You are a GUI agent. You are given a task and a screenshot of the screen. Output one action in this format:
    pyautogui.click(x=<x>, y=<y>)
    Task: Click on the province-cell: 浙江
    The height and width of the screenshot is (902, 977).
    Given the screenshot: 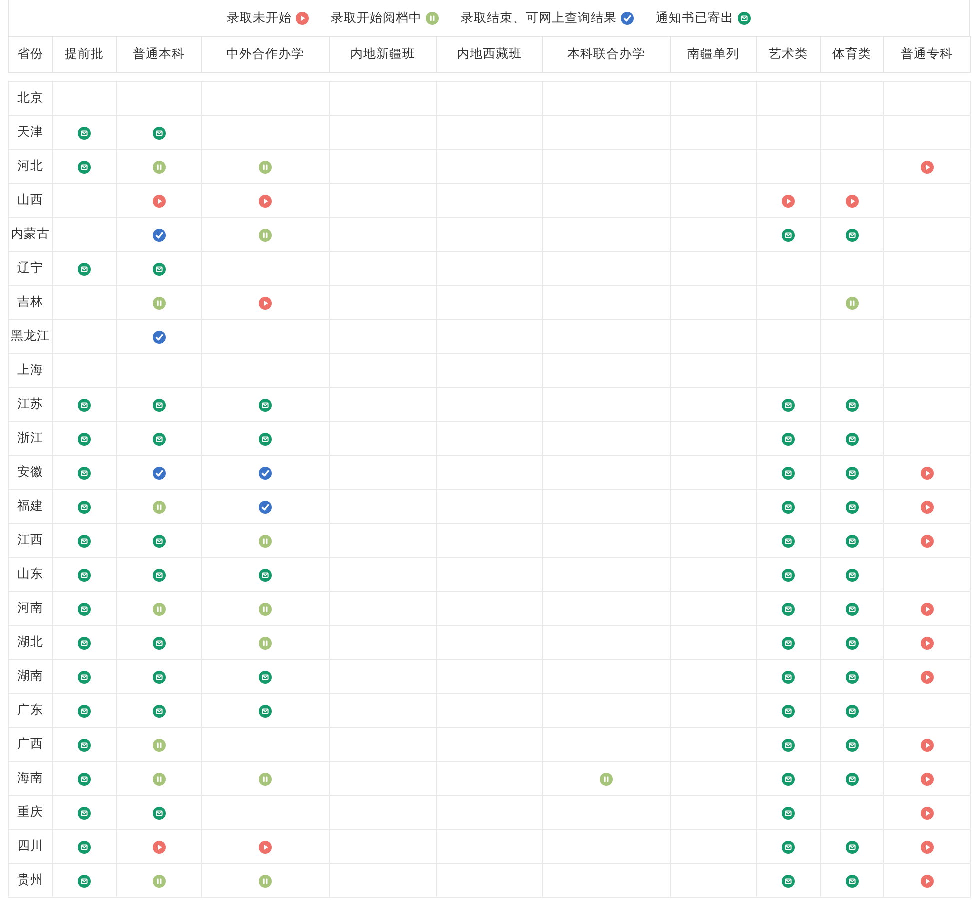 What is the action you would take?
    pyautogui.click(x=30, y=439)
    